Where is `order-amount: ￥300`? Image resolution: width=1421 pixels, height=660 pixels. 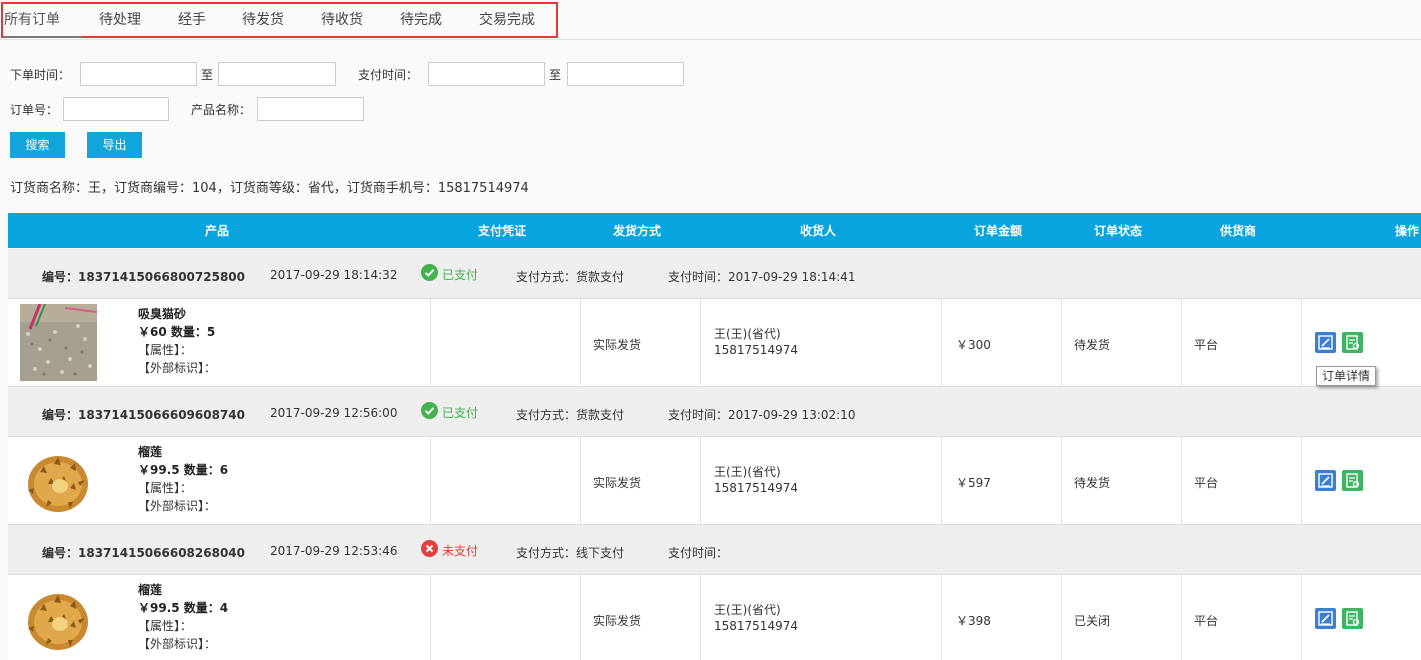
order-amount: ￥300 is located at coordinates (973, 345).